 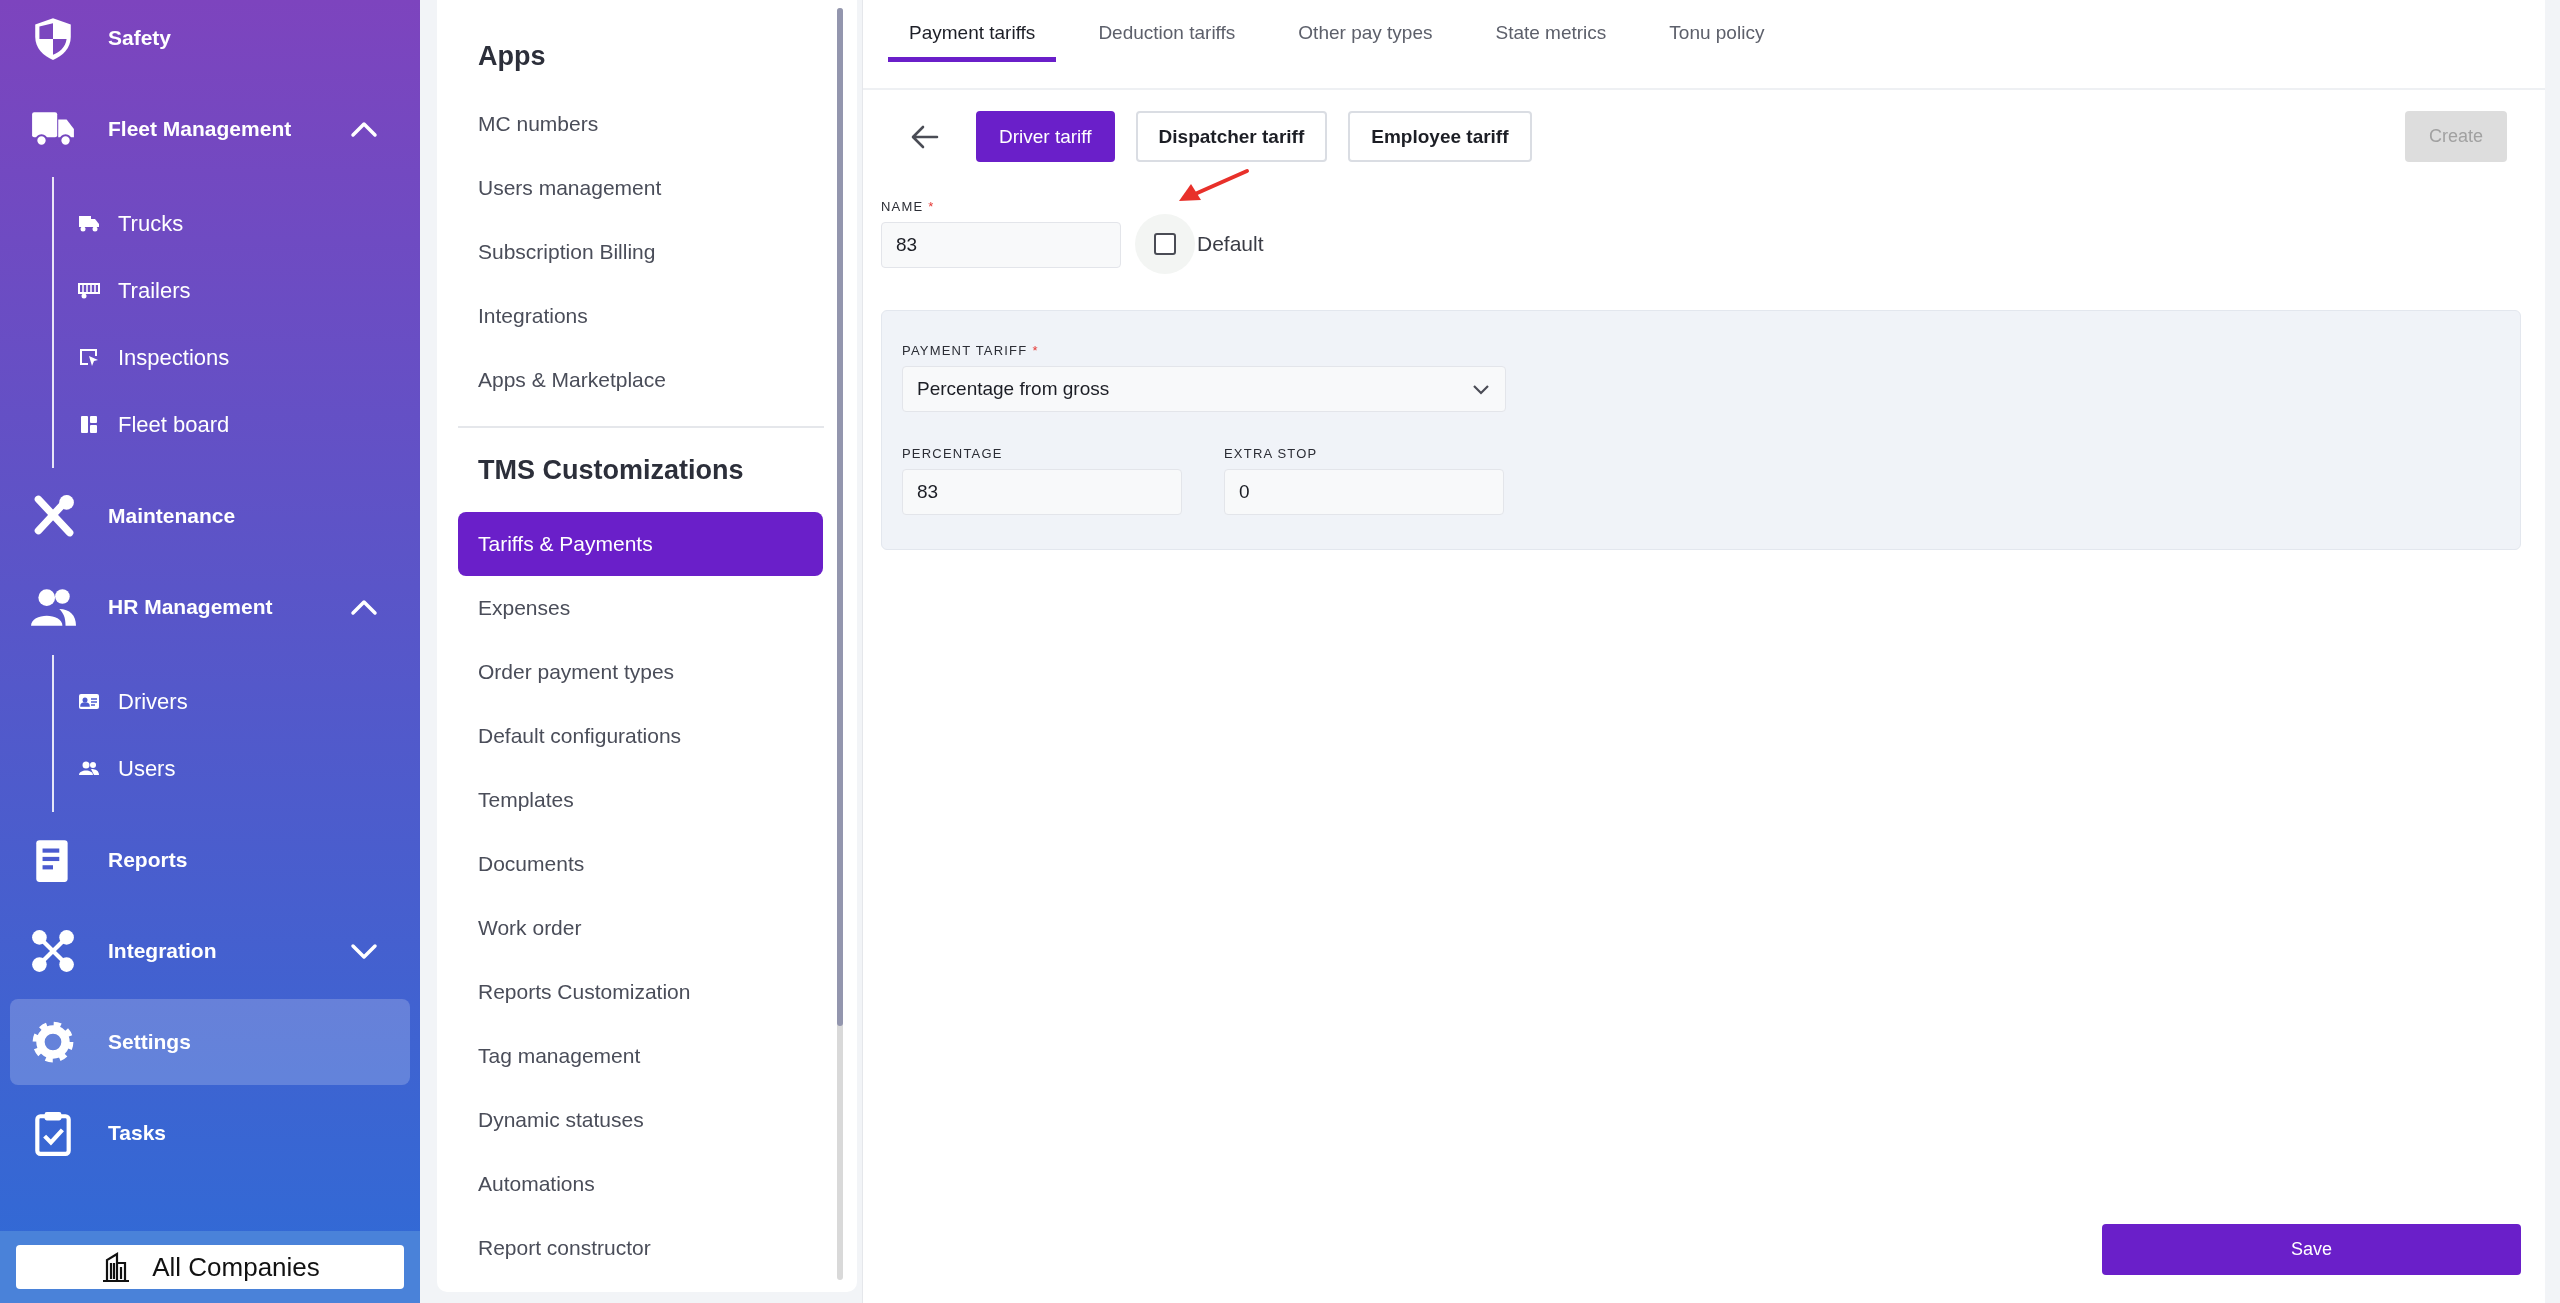 I want to click on company-selector: All Companies, so click(x=210, y=1267).